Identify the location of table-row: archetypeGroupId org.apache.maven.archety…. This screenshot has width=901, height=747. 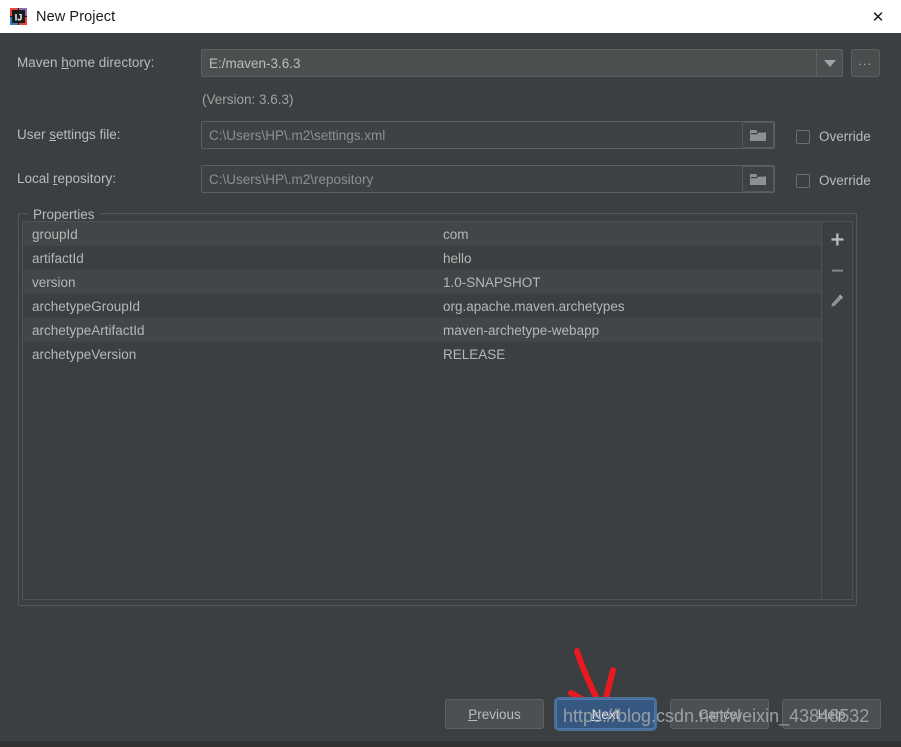
(422, 306).